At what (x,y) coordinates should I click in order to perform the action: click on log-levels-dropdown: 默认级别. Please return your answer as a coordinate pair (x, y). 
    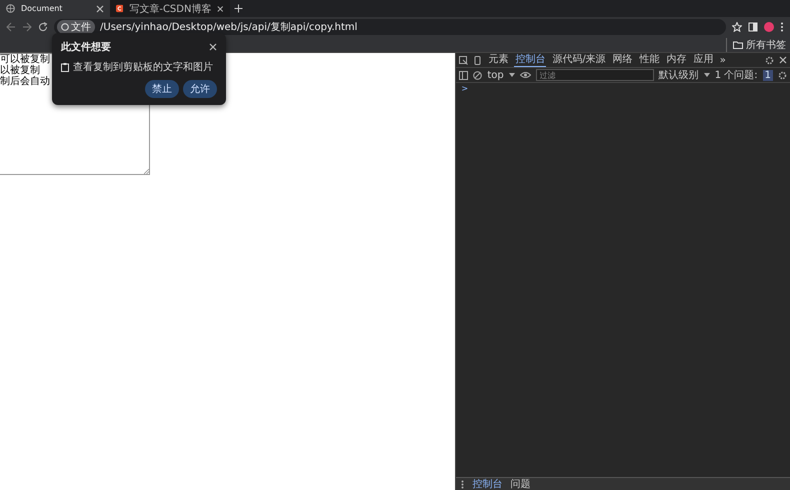
    Looking at the image, I should click on (678, 75).